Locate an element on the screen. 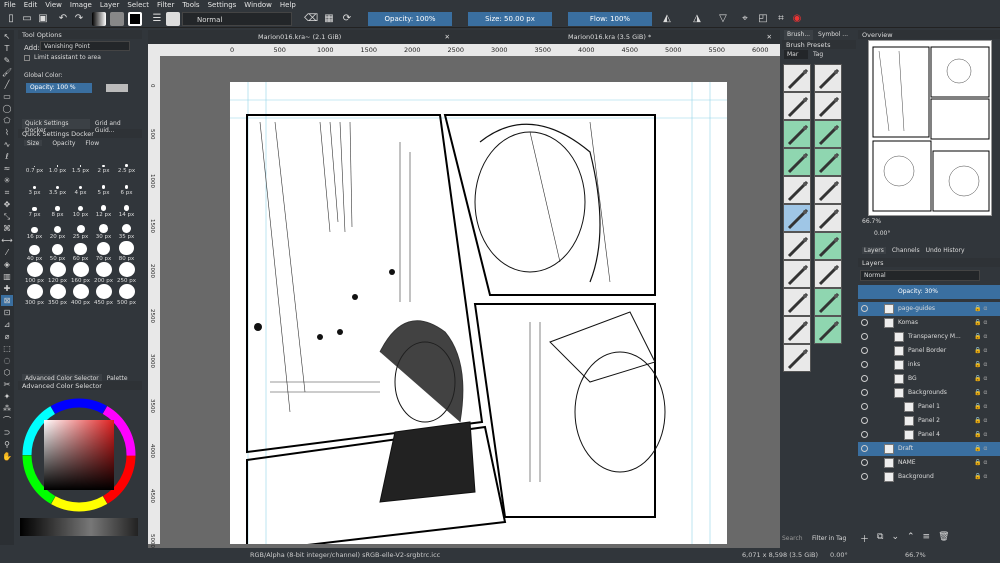 The width and height of the screenshot is (1000, 563). menu-item-tools: Tools is located at coordinates (190, 5).